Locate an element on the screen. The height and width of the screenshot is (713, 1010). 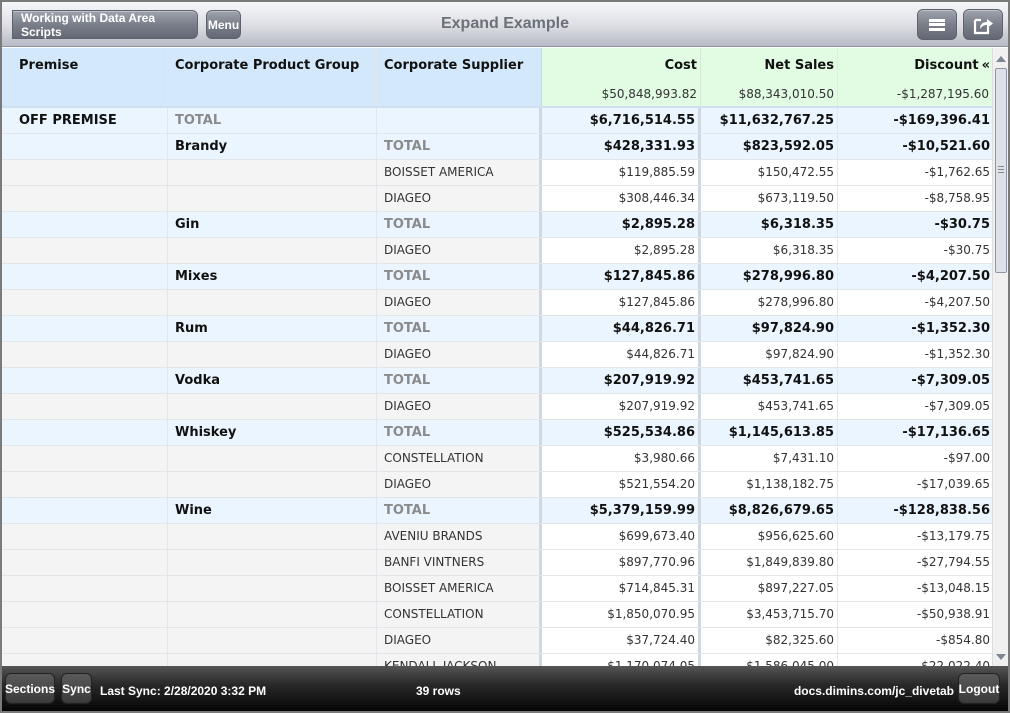
scrollbar-thumb is located at coordinates (1001, 170).